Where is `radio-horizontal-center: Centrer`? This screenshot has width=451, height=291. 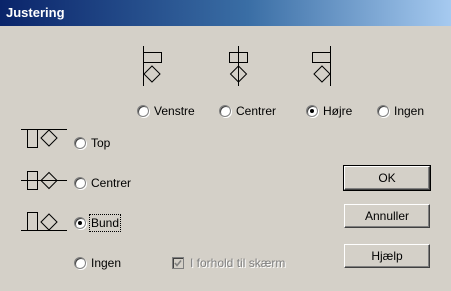
radio-horizontal-center: Centrer is located at coordinates (247, 111).